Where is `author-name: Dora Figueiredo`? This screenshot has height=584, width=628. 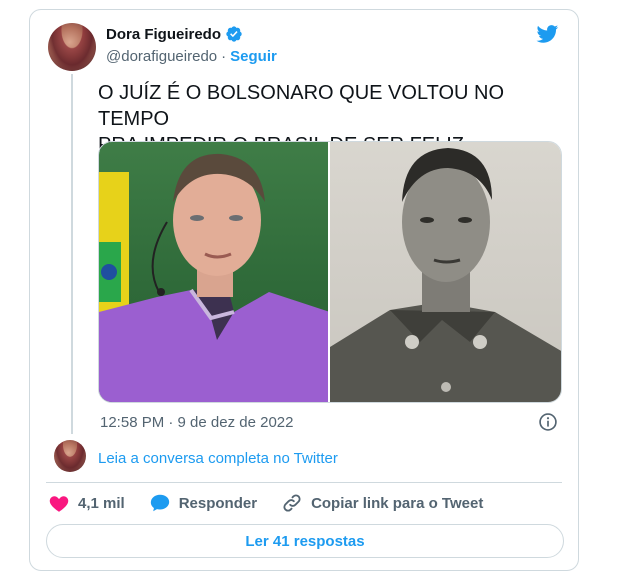 author-name: Dora Figueiredo is located at coordinates (163, 34).